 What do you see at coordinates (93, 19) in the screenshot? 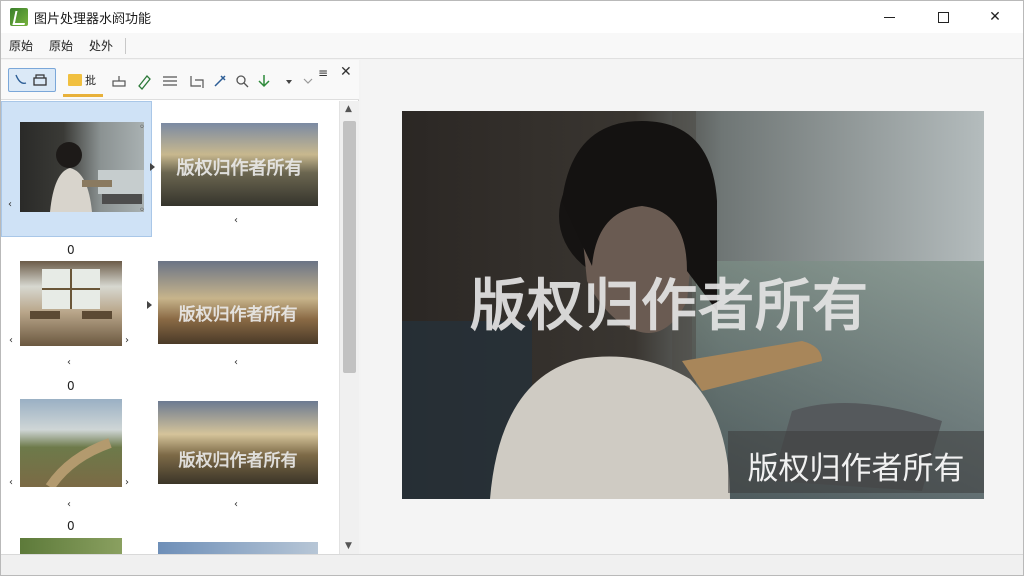
I see `window-title: 图片处理器水阏功能` at bounding box center [93, 19].